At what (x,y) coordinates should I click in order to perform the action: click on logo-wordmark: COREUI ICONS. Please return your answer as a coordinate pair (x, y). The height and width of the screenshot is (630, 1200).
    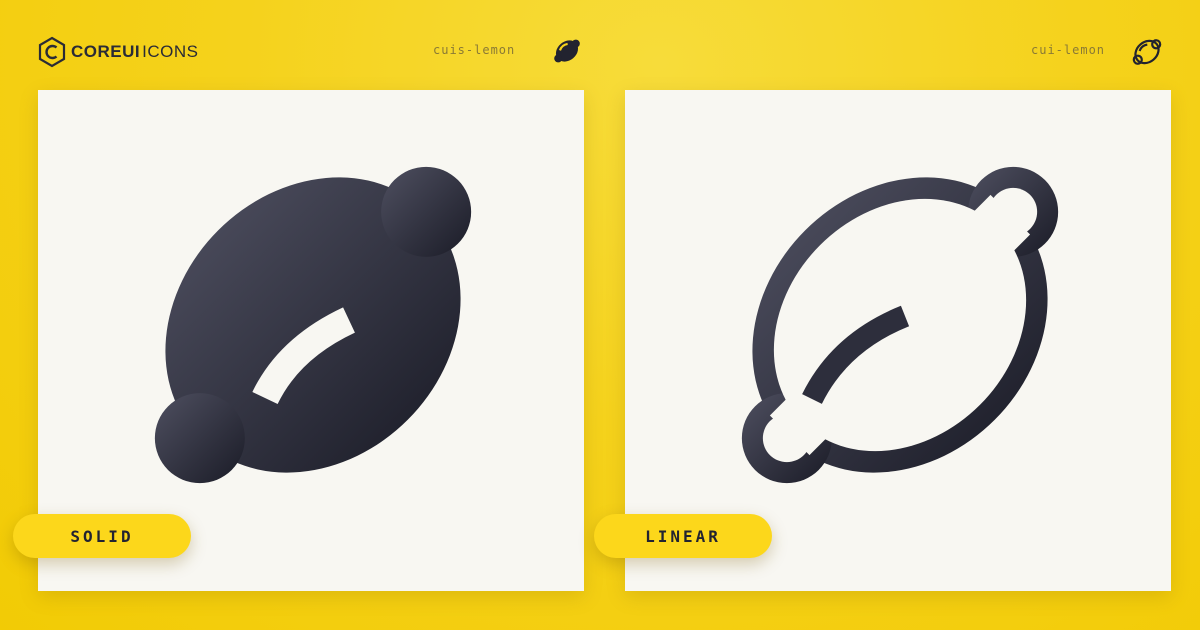
    Looking at the image, I should click on (134, 52).